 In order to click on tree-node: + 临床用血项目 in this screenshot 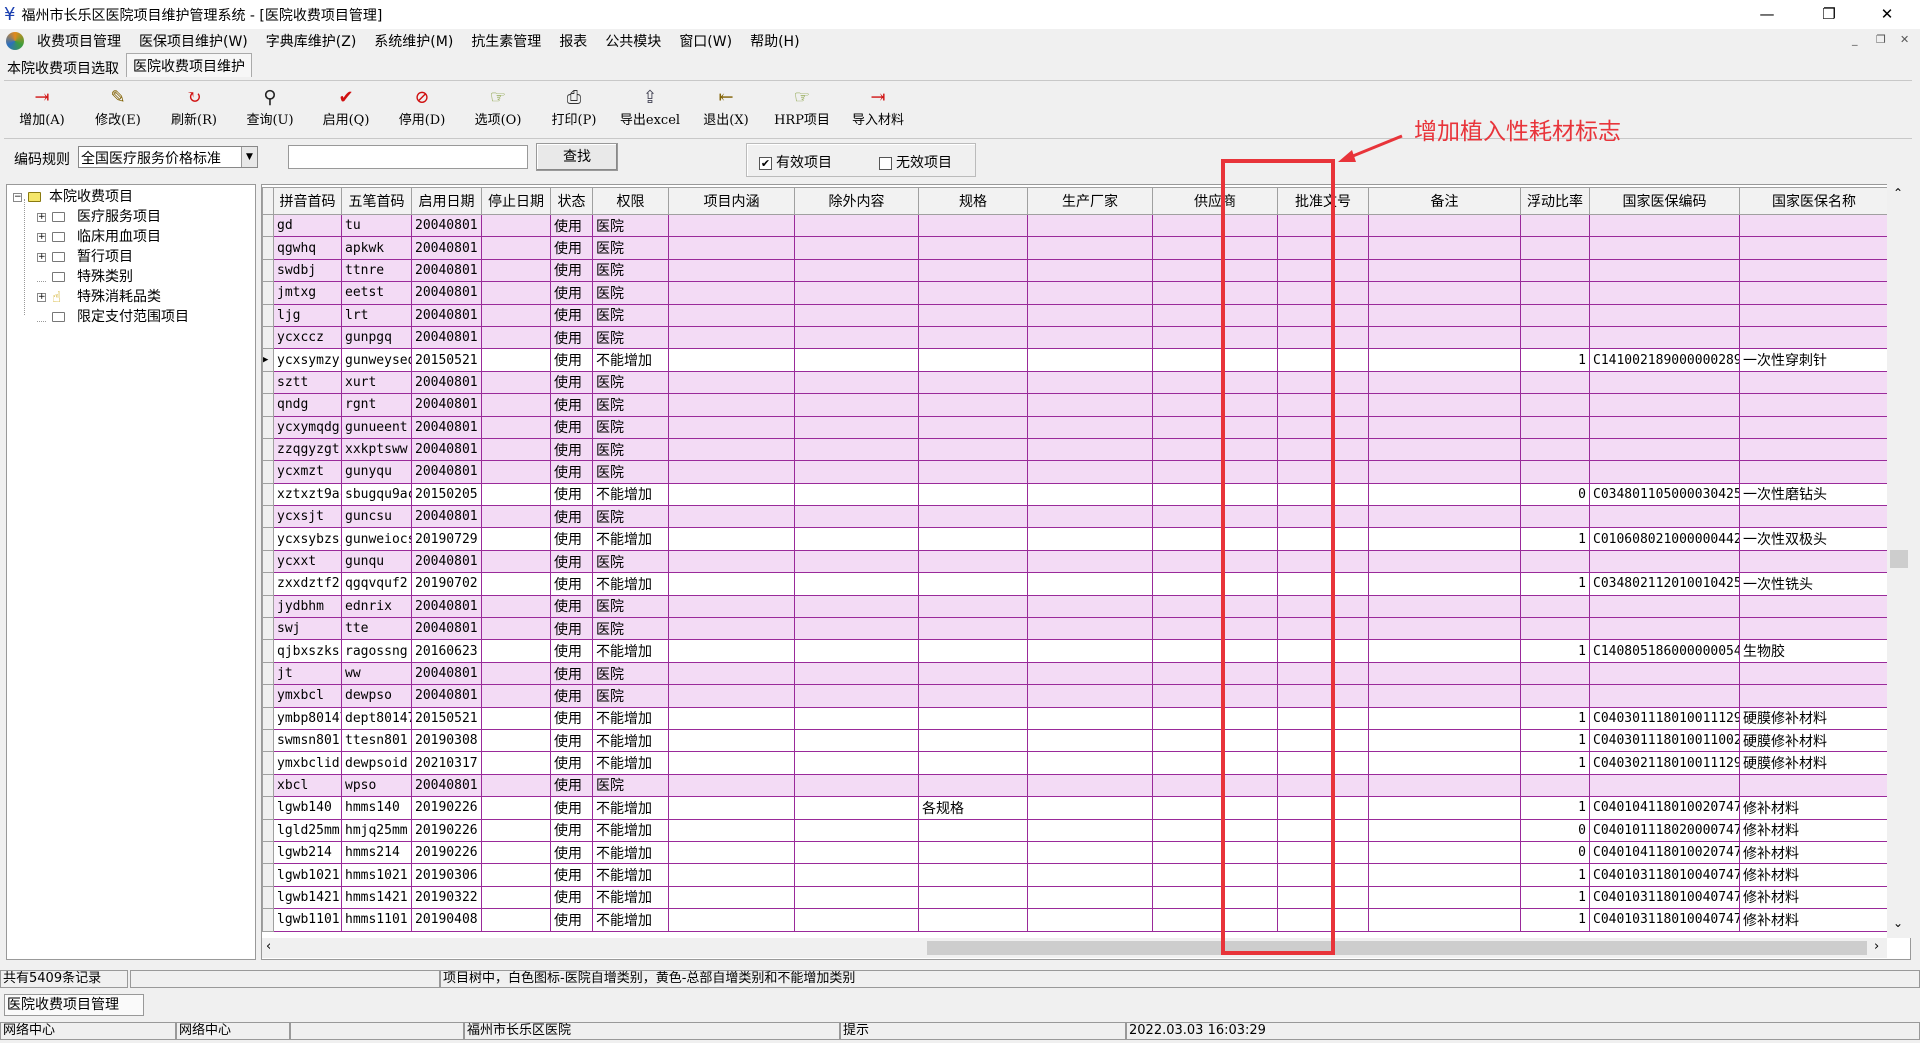, I will do `click(99, 237)`.